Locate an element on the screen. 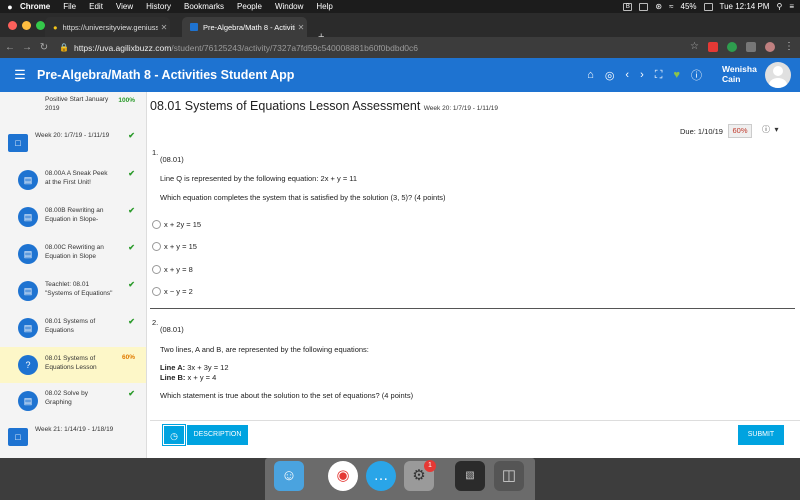 This screenshot has height=500, width=800. header-actions: ⌂ ◎ ‹ › ⛶ ♥ ⓘ is located at coordinates (644, 75).